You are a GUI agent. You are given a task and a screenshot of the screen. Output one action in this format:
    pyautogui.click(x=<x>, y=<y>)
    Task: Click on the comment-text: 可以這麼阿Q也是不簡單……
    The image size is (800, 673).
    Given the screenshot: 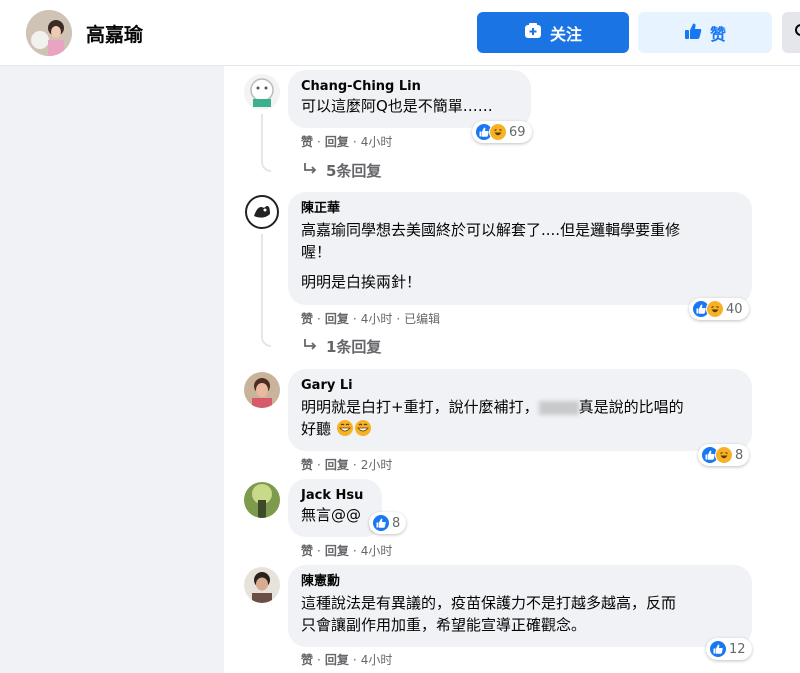 What is the action you would take?
    pyautogui.click(x=397, y=106)
    